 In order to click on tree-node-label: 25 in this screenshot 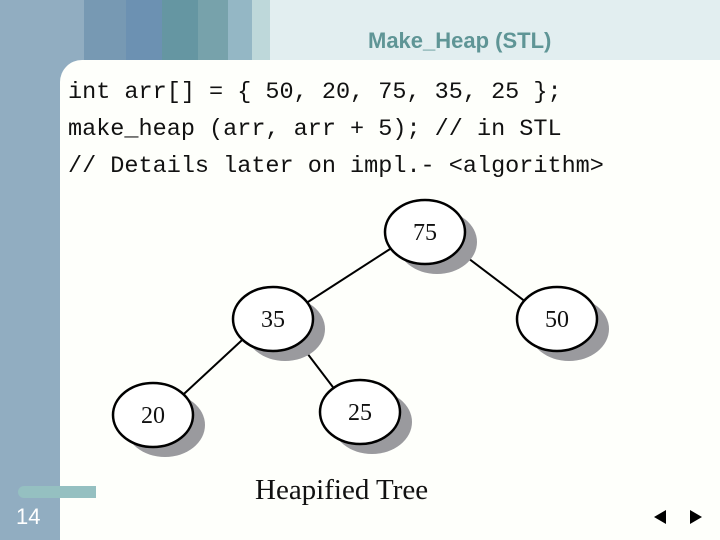, I will do `click(360, 413)`.